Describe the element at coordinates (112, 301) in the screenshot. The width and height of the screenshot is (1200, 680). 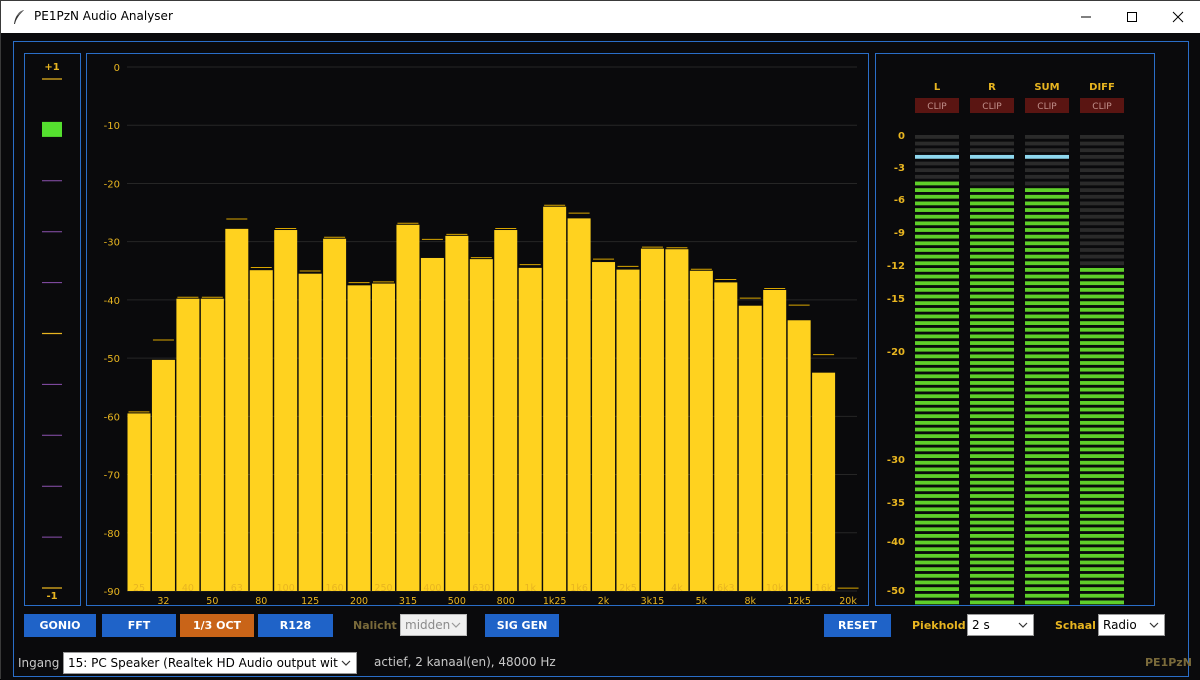
I see `y-tick-label: -40` at that location.